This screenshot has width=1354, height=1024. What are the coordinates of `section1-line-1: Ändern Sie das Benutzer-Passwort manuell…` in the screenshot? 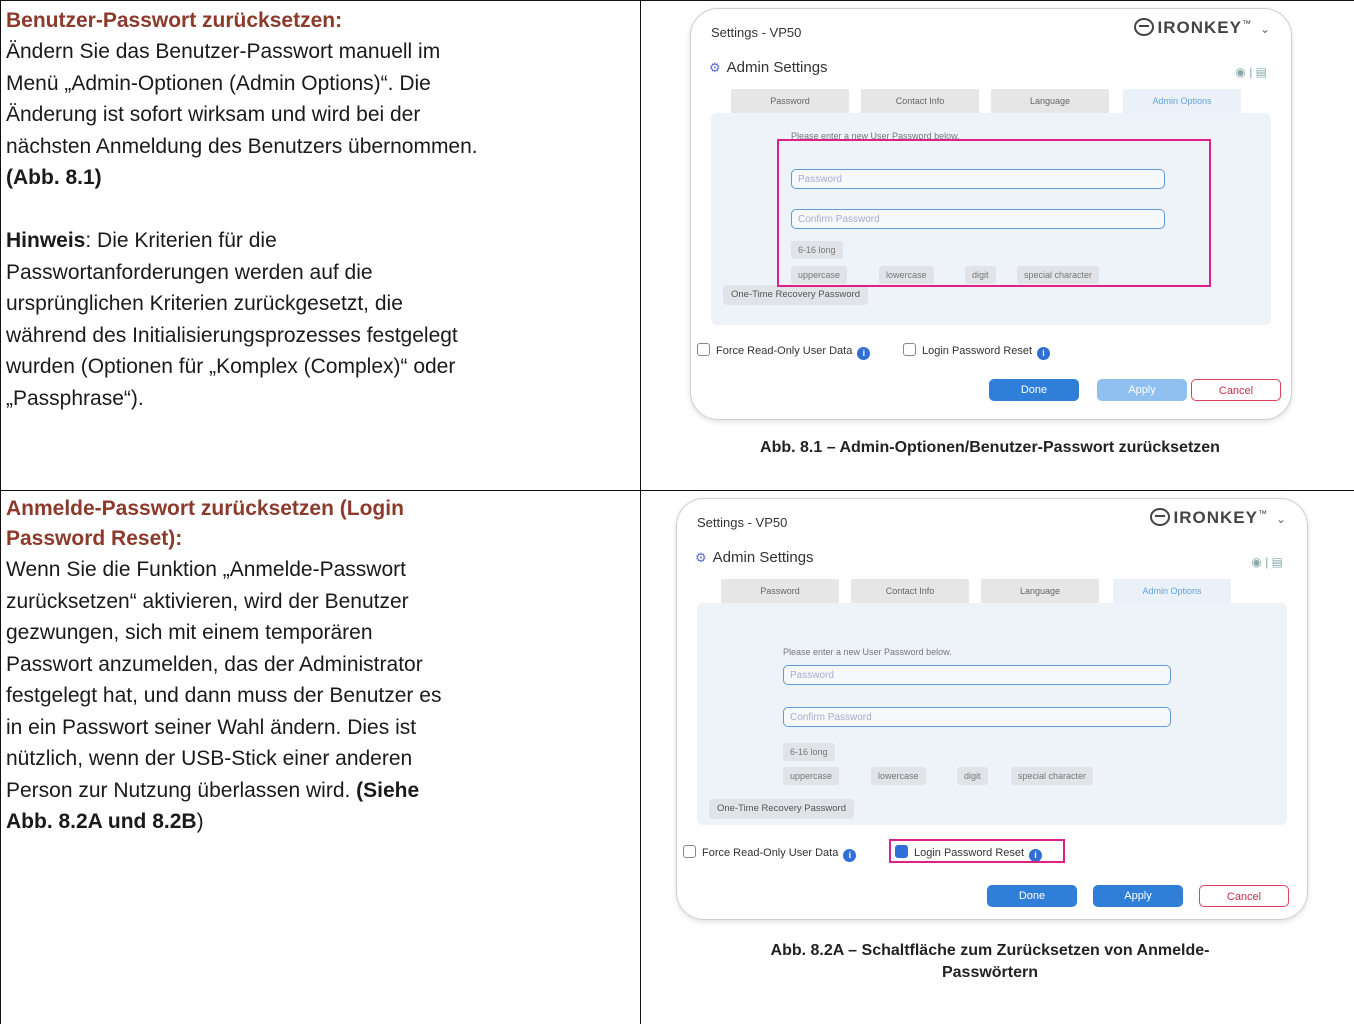 It's located at (223, 51).